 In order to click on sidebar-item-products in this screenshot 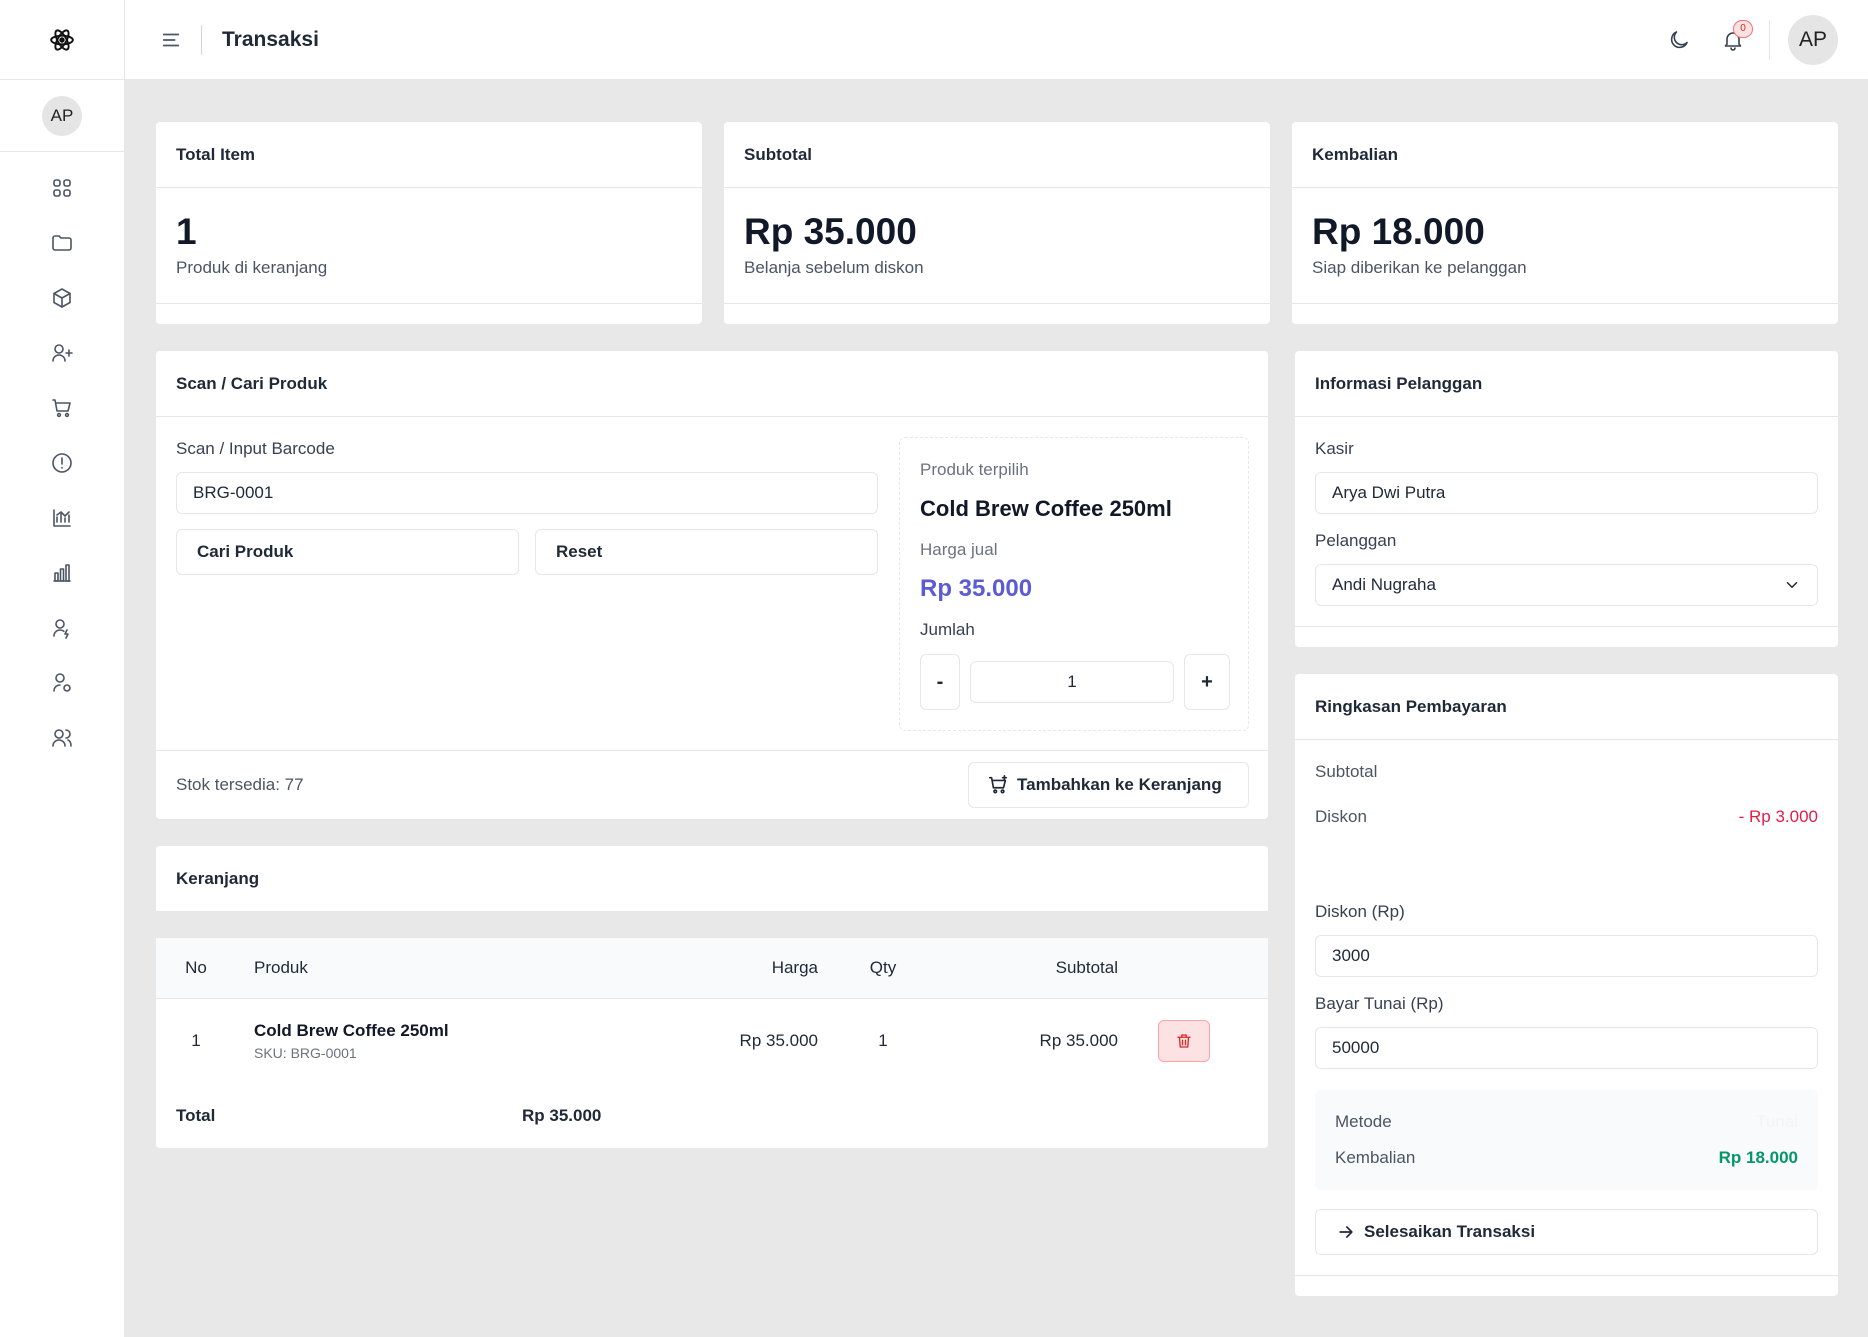, I will do `click(62, 297)`.